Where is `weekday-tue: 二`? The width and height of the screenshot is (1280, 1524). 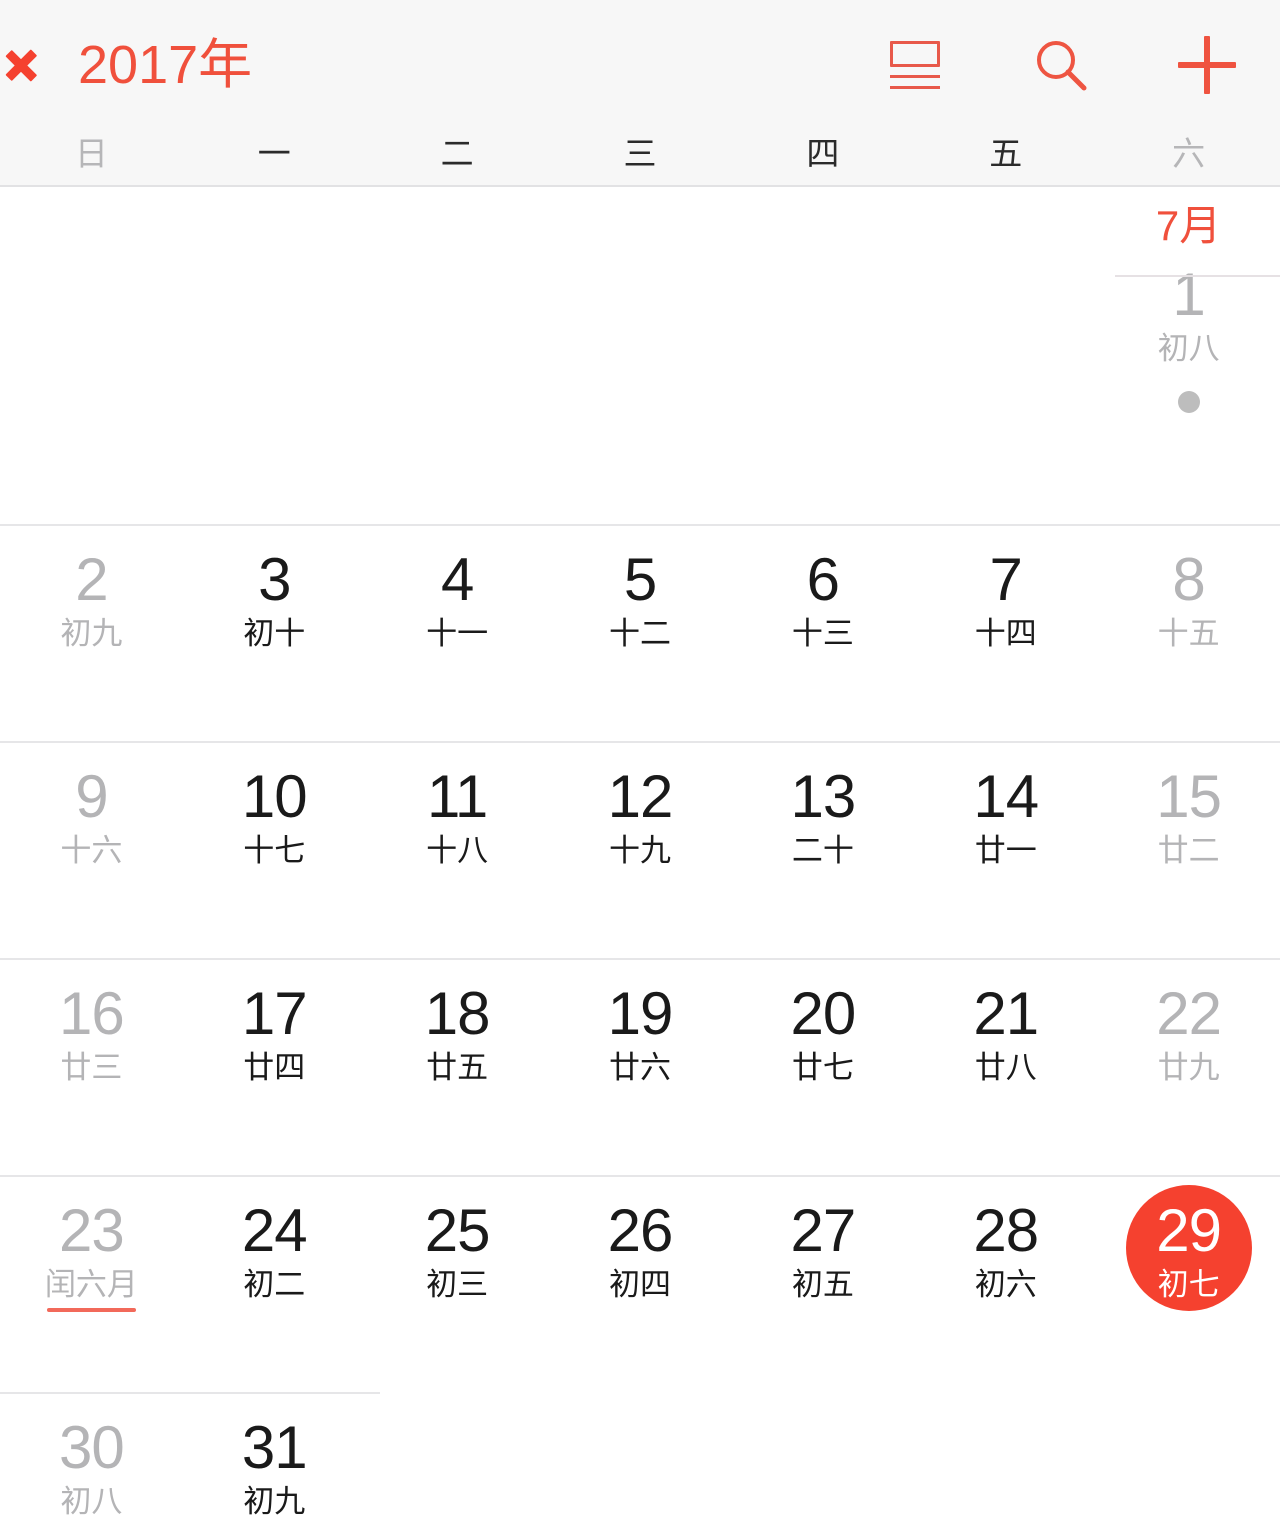 weekday-tue: 二 is located at coordinates (457, 153).